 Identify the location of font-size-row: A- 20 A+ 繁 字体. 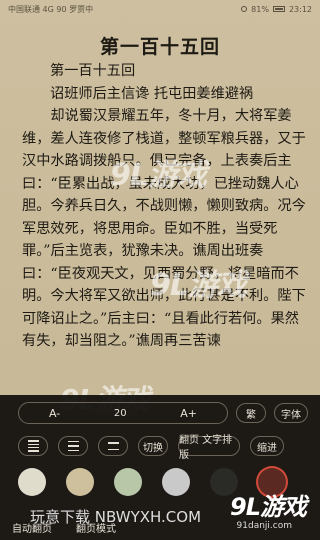
(163, 413).